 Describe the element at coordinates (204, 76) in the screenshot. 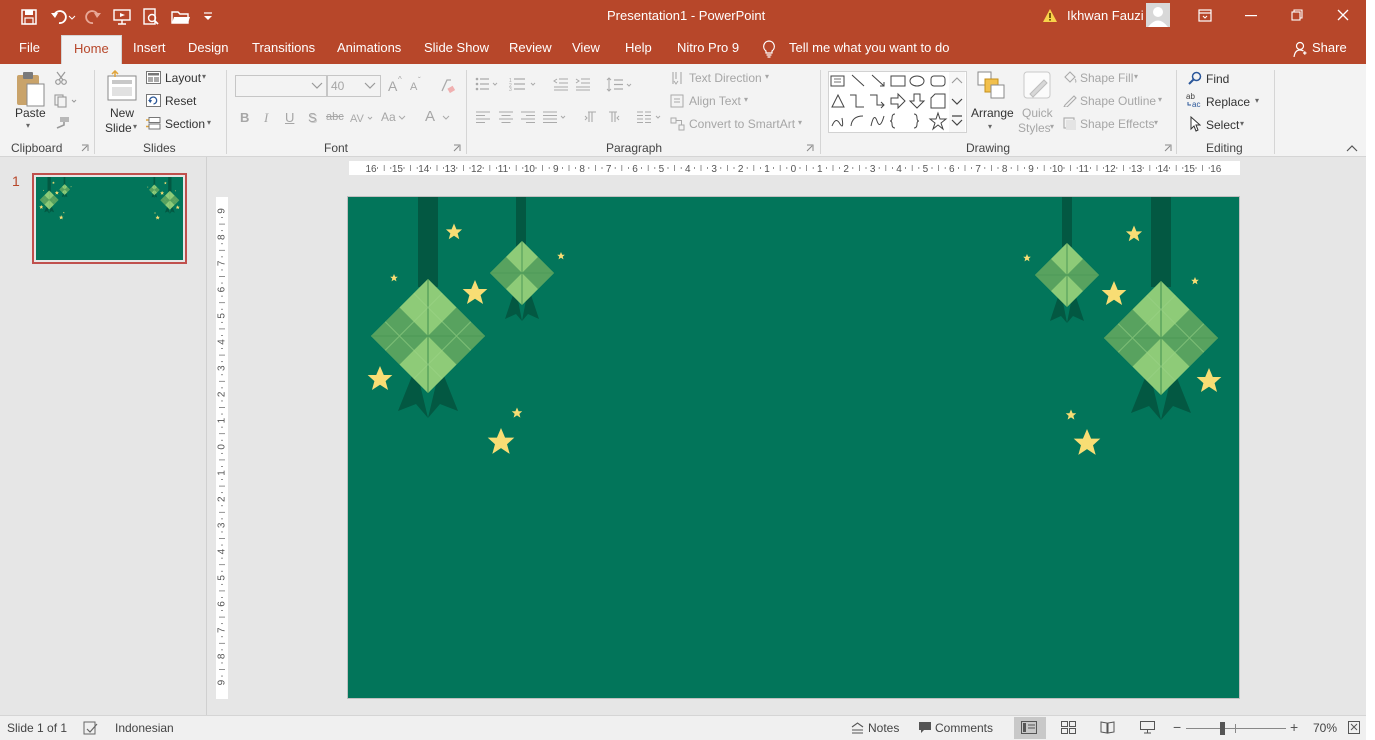

I see `layout-dropdown-arrow: ▾` at that location.